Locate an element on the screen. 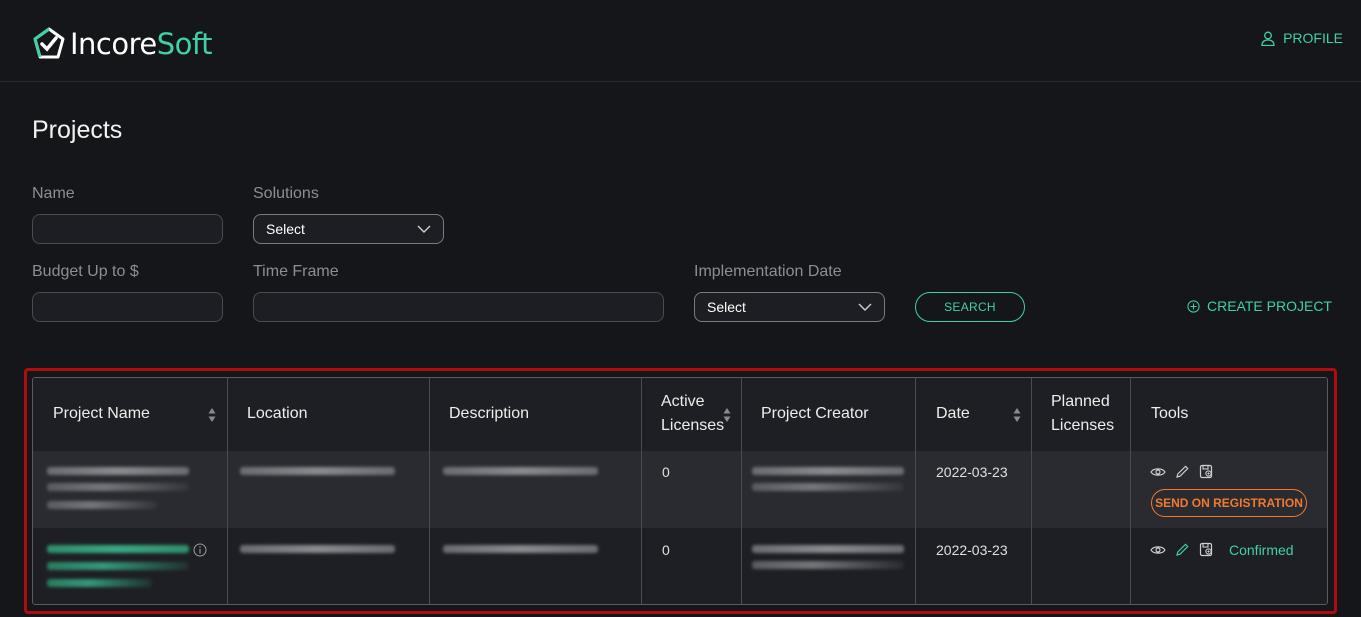 The height and width of the screenshot is (617, 1361). column-header-active-licenses: Active Licenses is located at coordinates (692, 414).